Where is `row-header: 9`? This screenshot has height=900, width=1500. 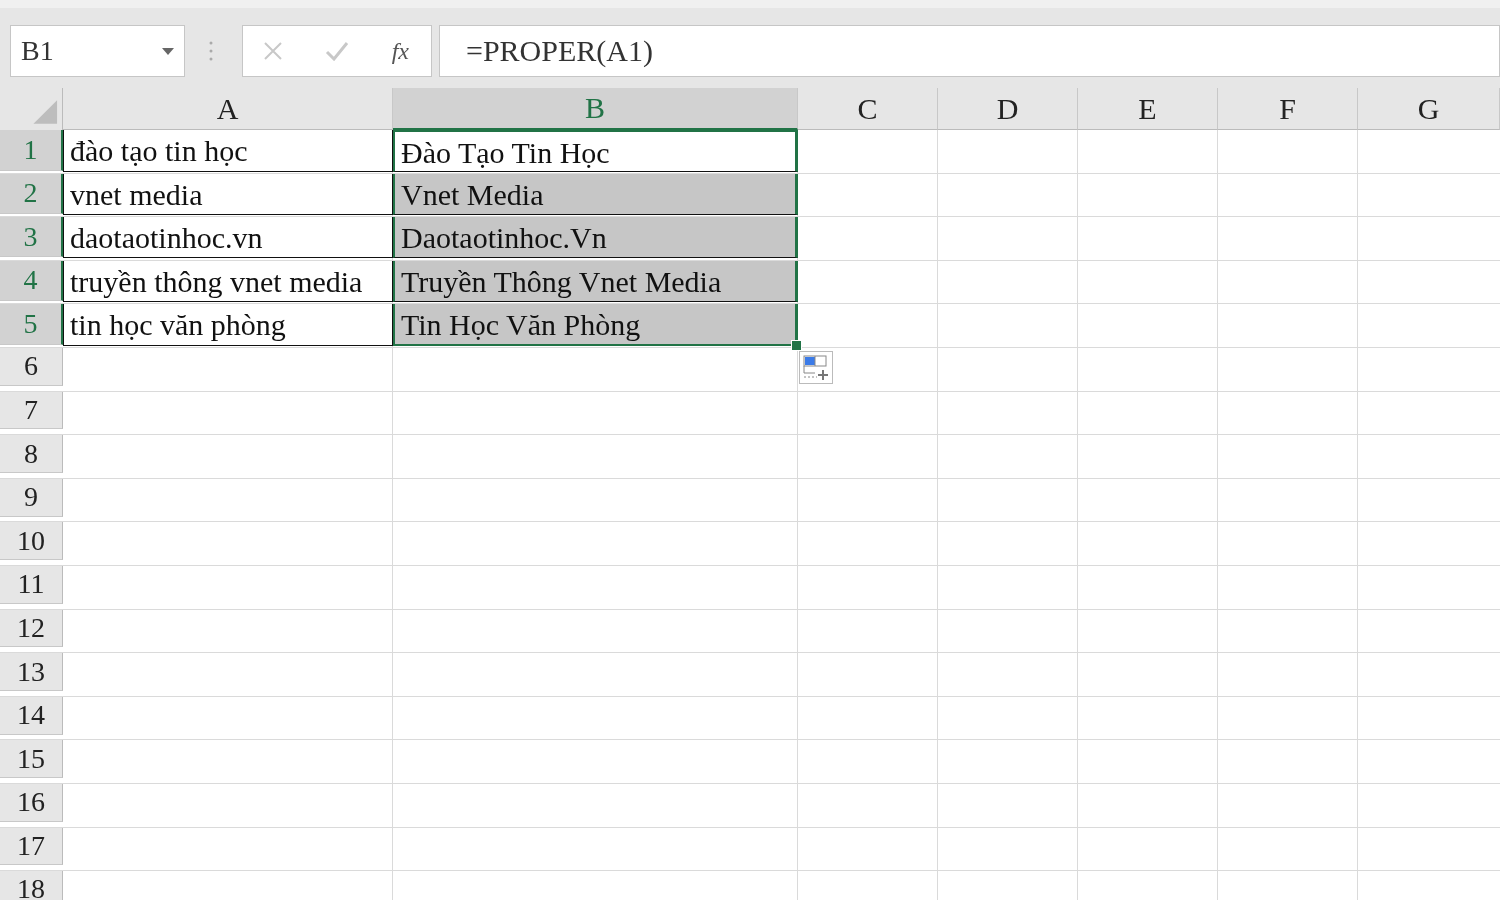 row-header: 9 is located at coordinates (31, 497).